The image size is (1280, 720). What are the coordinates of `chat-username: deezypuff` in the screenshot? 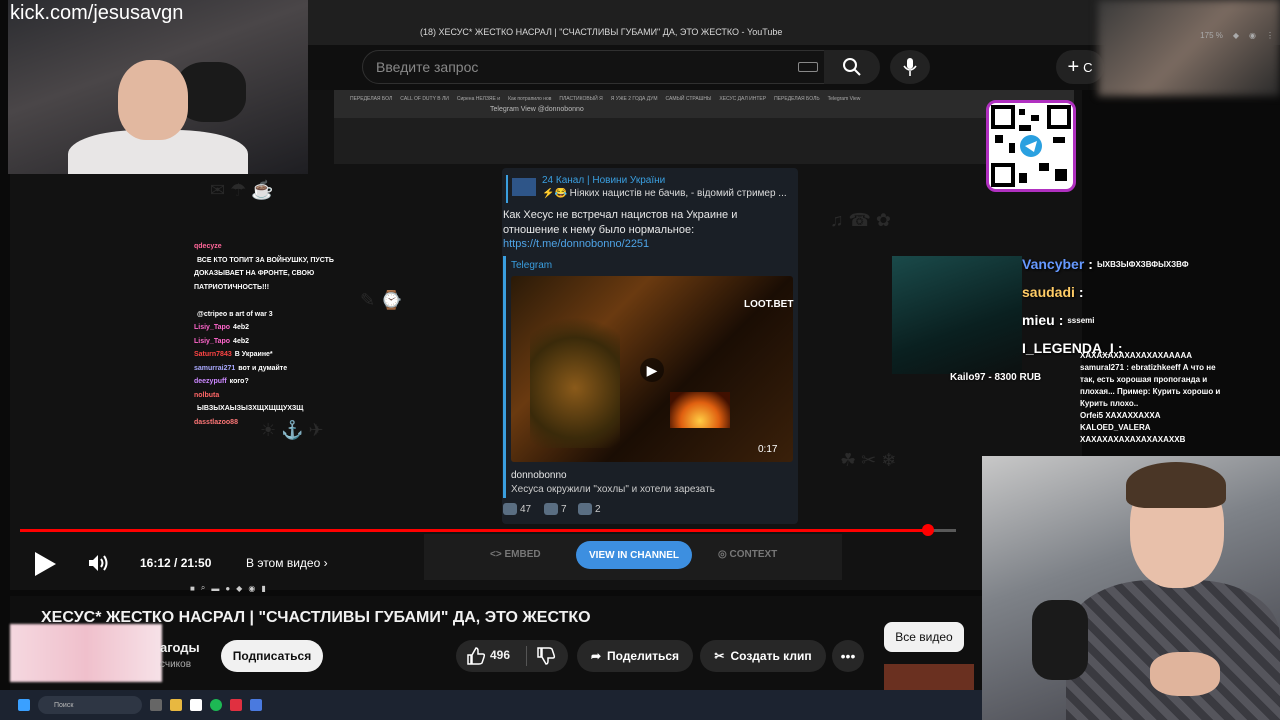 It's located at (210, 381).